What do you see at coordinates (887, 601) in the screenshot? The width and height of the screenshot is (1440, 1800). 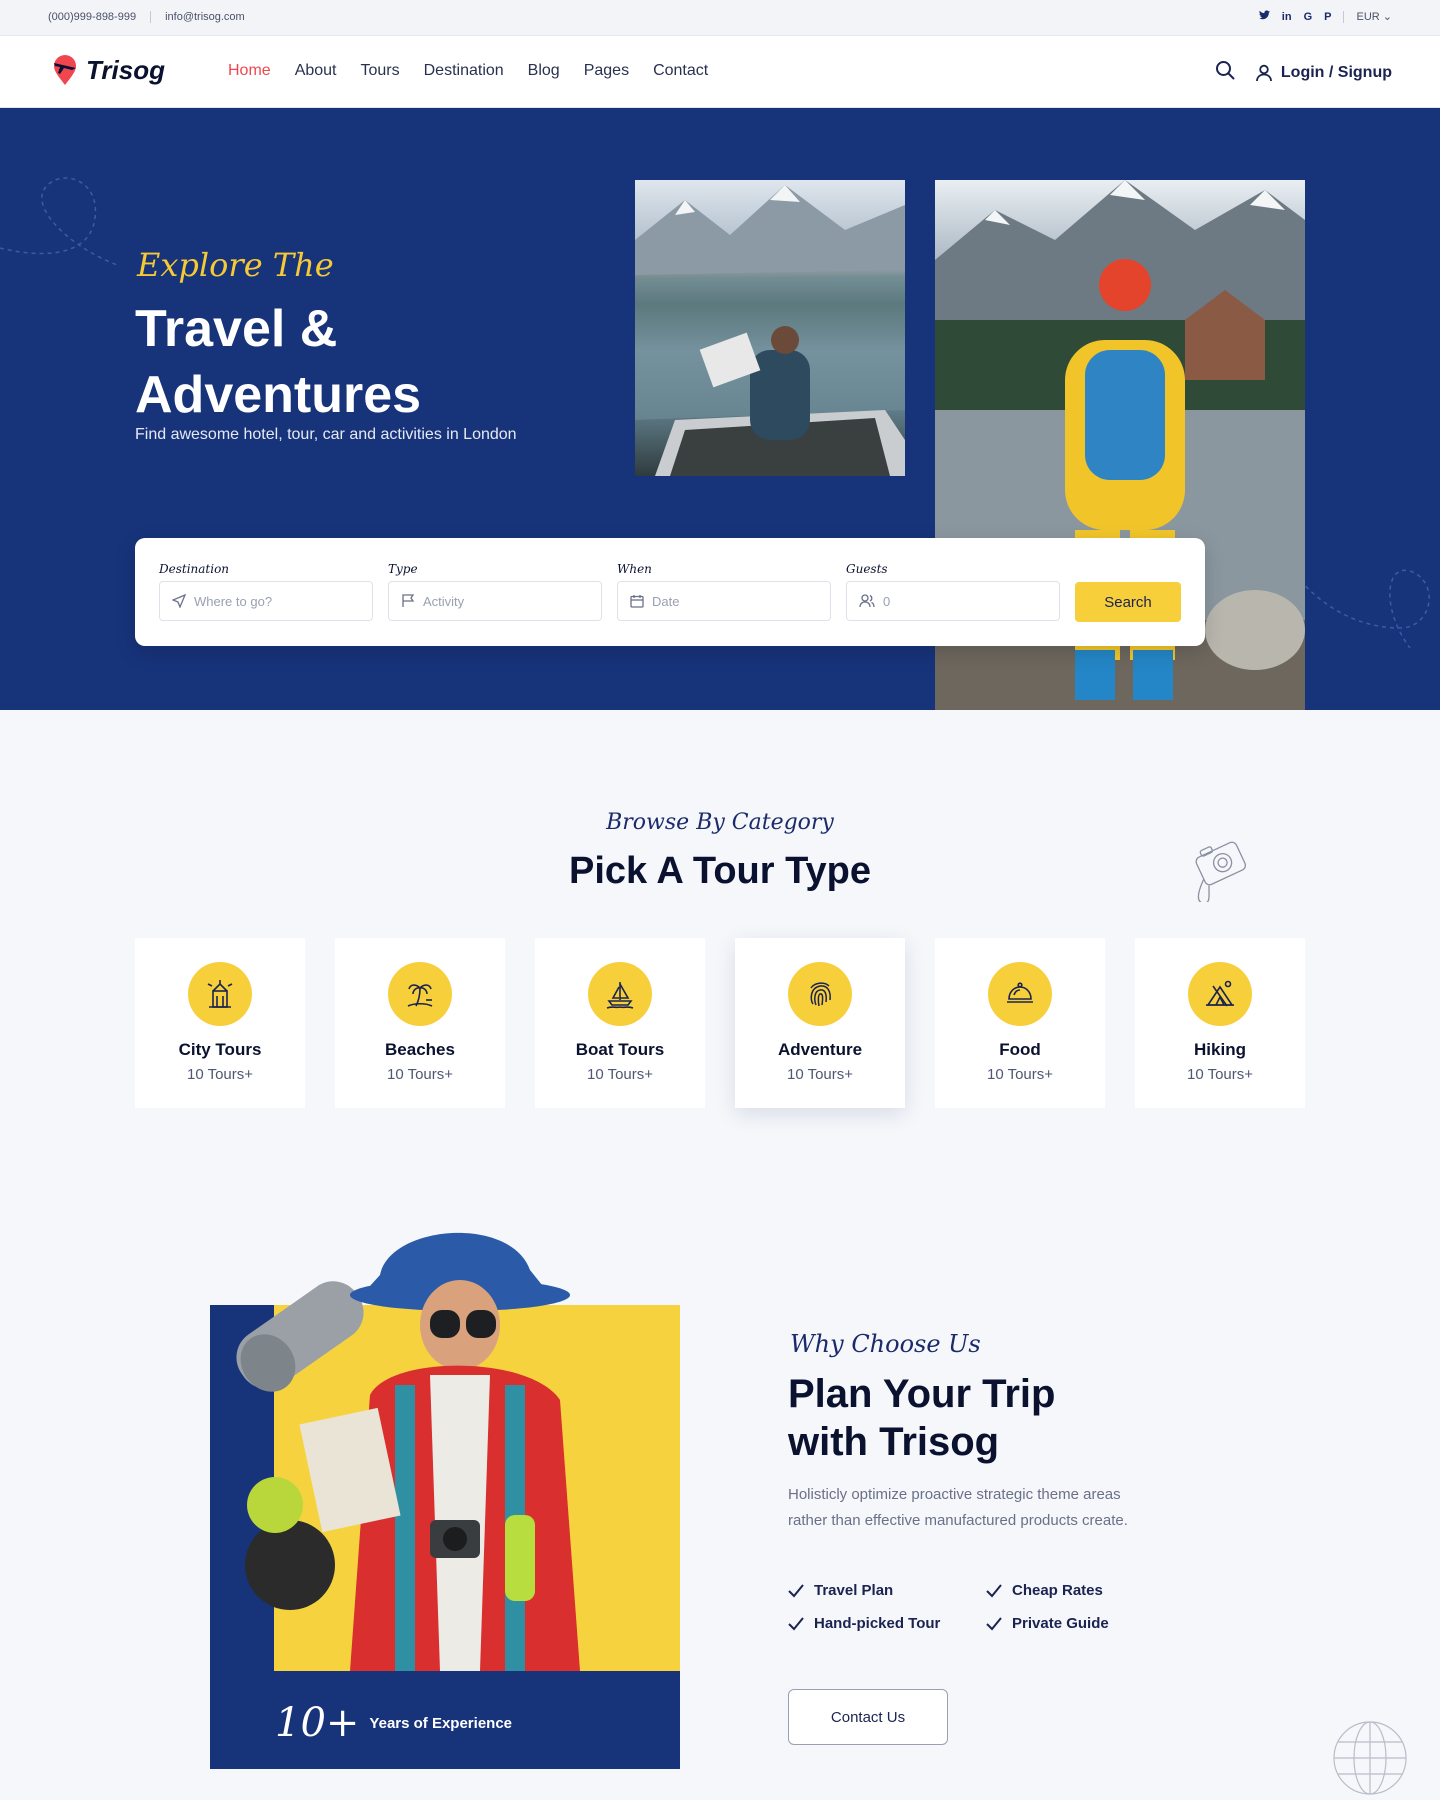 I see `guests-placeholder: 0` at bounding box center [887, 601].